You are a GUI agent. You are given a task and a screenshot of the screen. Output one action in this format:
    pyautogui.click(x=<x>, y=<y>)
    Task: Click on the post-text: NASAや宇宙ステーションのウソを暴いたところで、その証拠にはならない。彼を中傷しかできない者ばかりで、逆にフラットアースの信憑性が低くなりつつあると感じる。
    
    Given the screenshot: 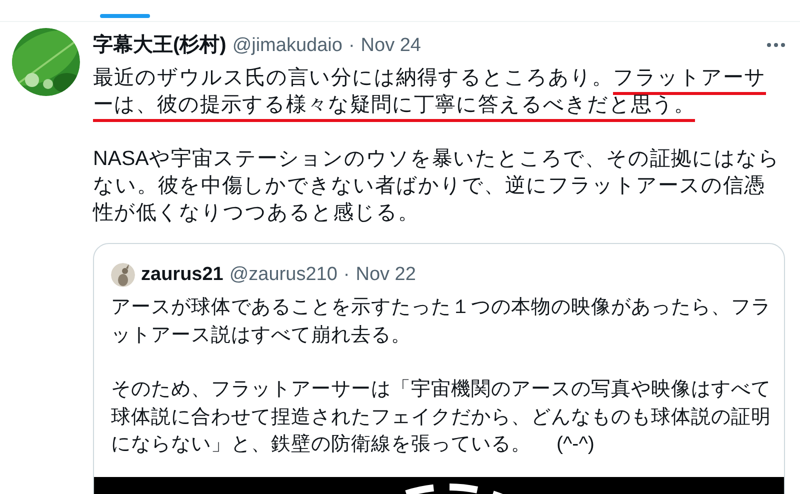 What is the action you would take?
    pyautogui.click(x=437, y=186)
    